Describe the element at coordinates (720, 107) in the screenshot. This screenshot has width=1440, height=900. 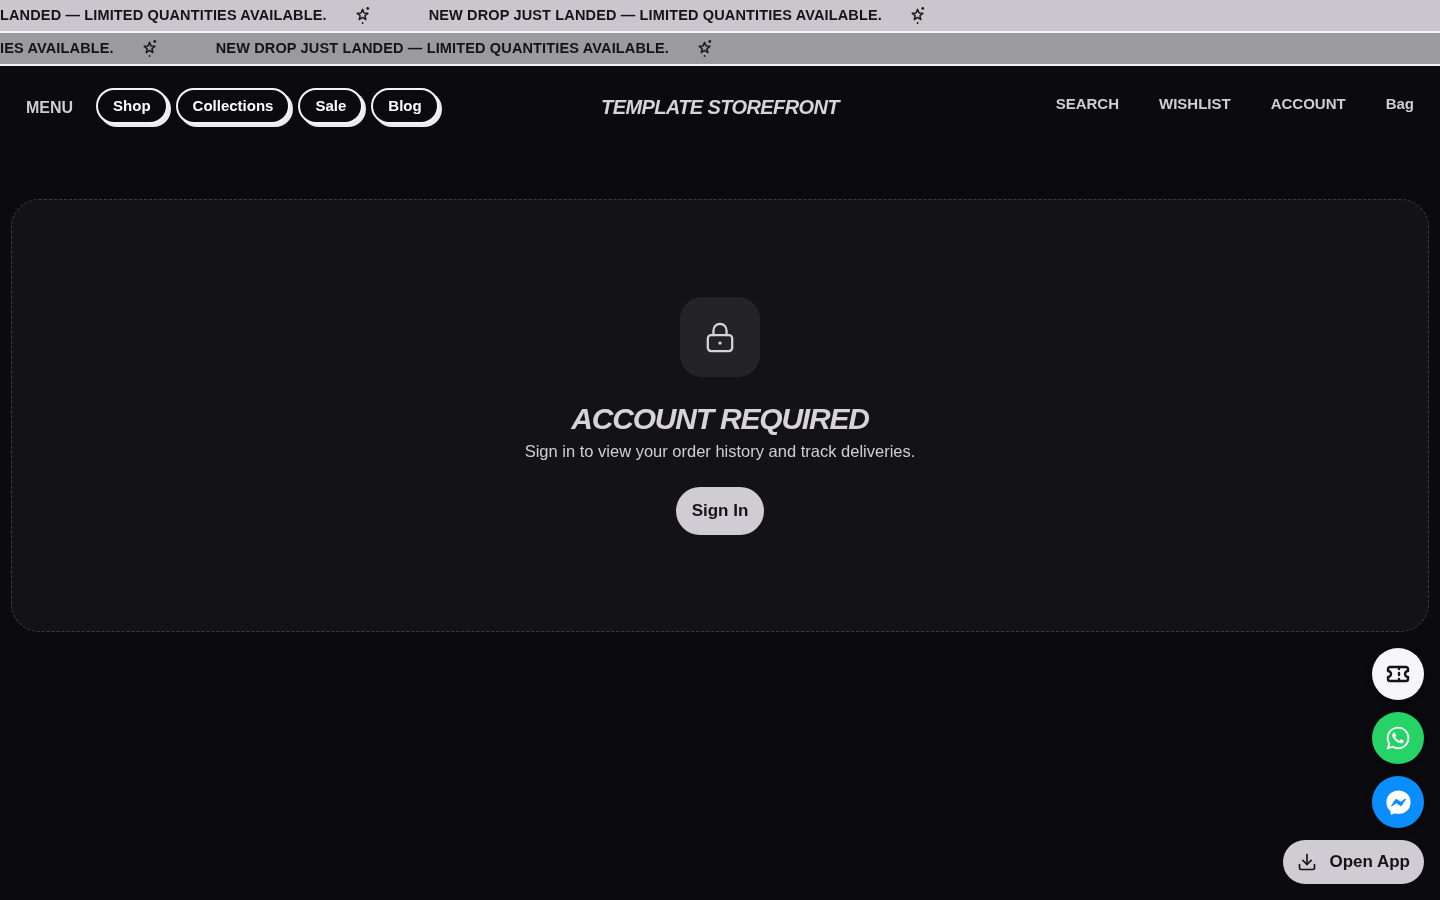
I see `store-logo: TEMPLATE STOREFRONT` at that location.